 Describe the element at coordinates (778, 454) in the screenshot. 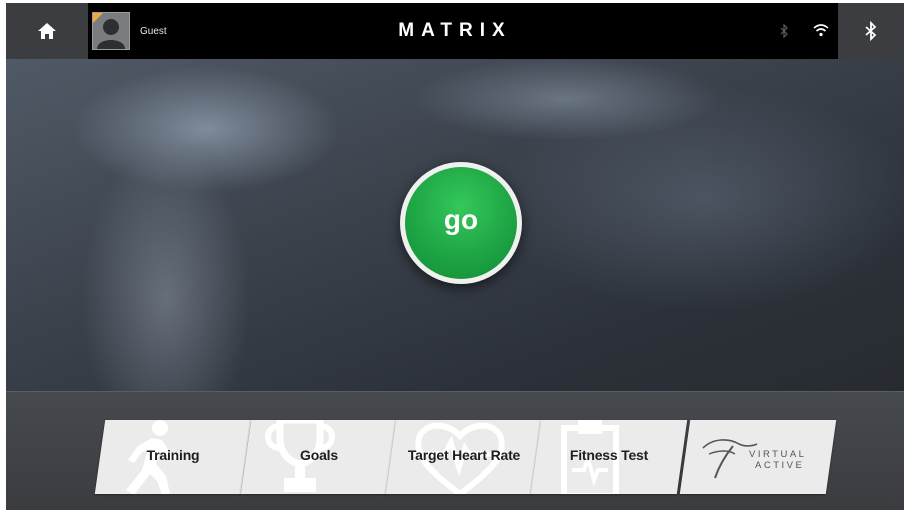

I see `virtual-label: VIRTUAL` at that location.